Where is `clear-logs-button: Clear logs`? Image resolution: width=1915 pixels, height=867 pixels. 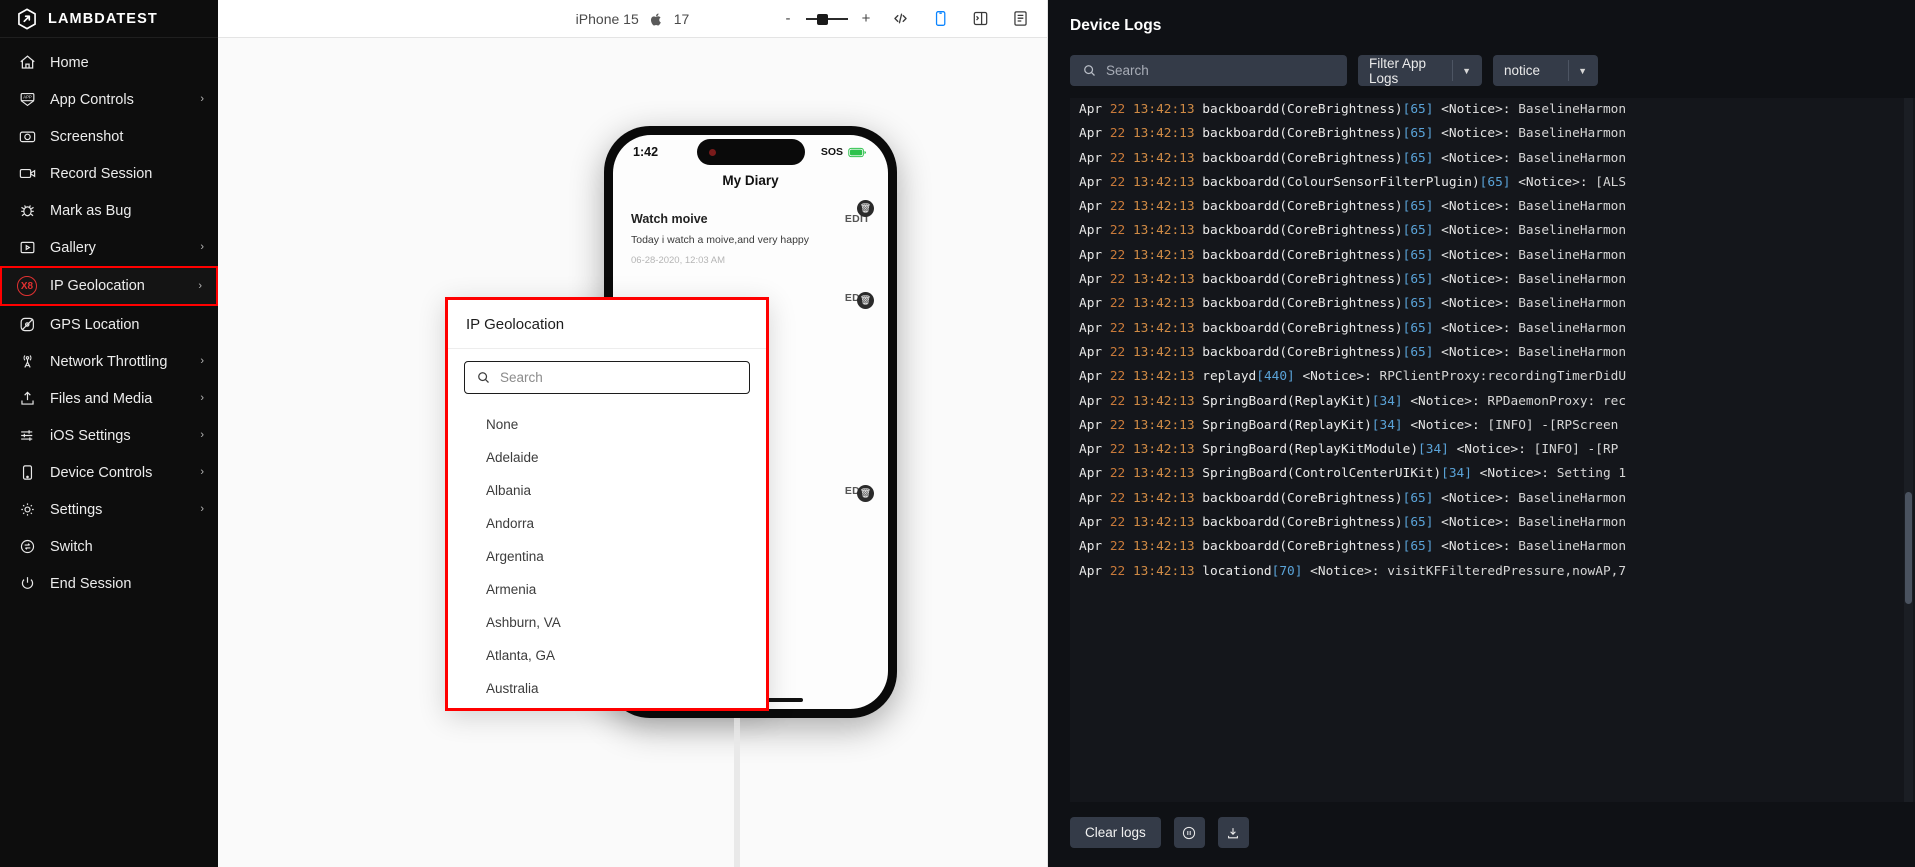
clear-logs-button: Clear logs is located at coordinates (1115, 832).